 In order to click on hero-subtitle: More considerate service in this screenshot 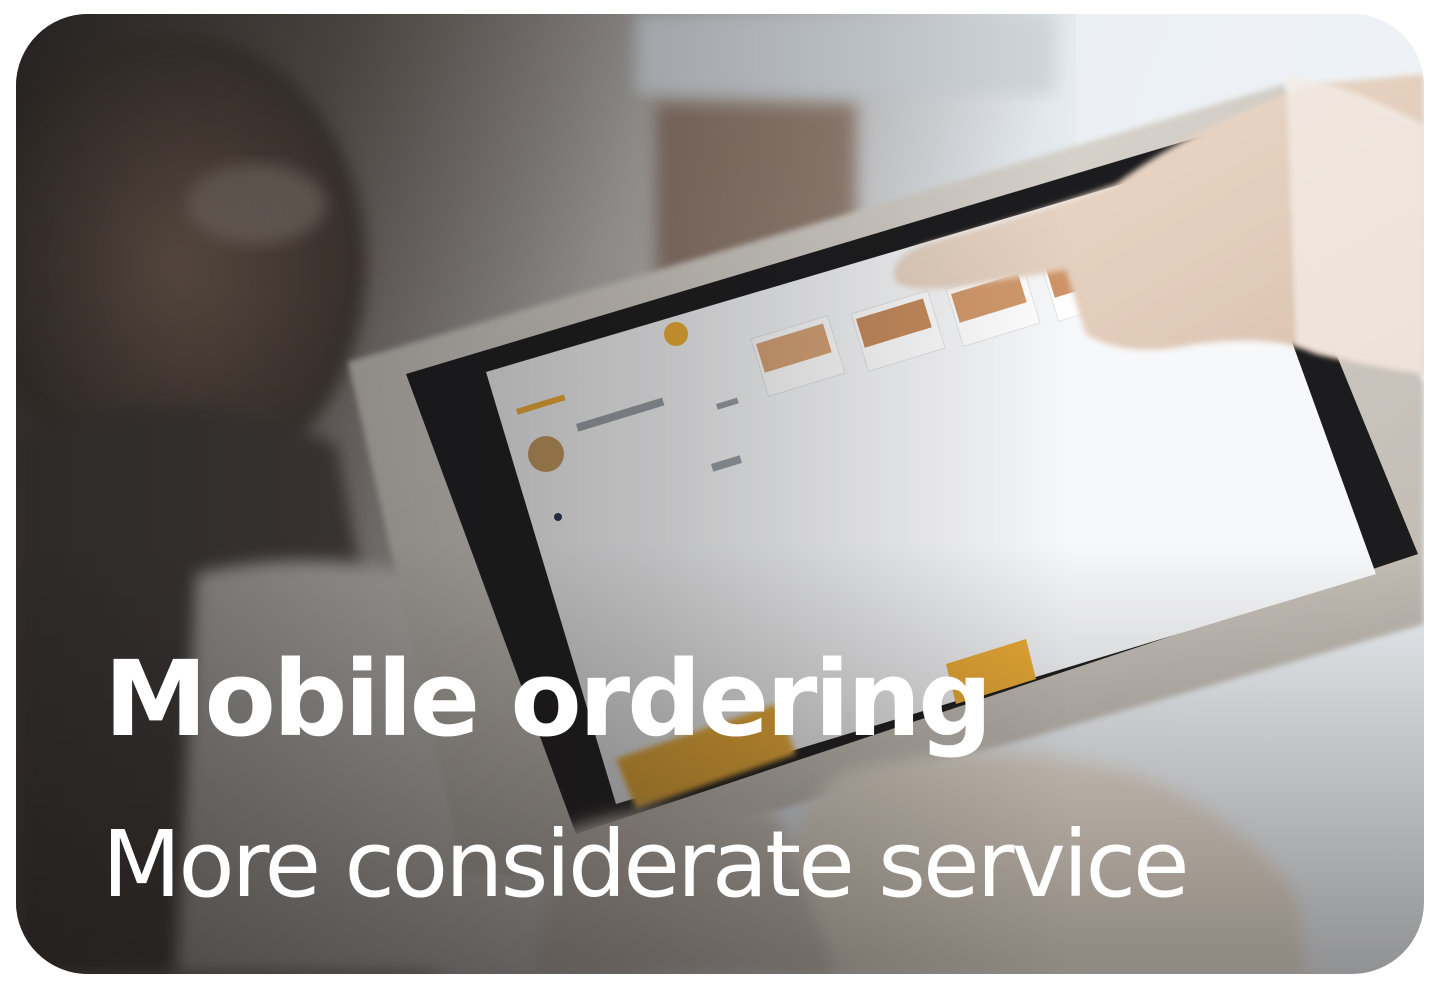, I will do `click(646, 864)`.